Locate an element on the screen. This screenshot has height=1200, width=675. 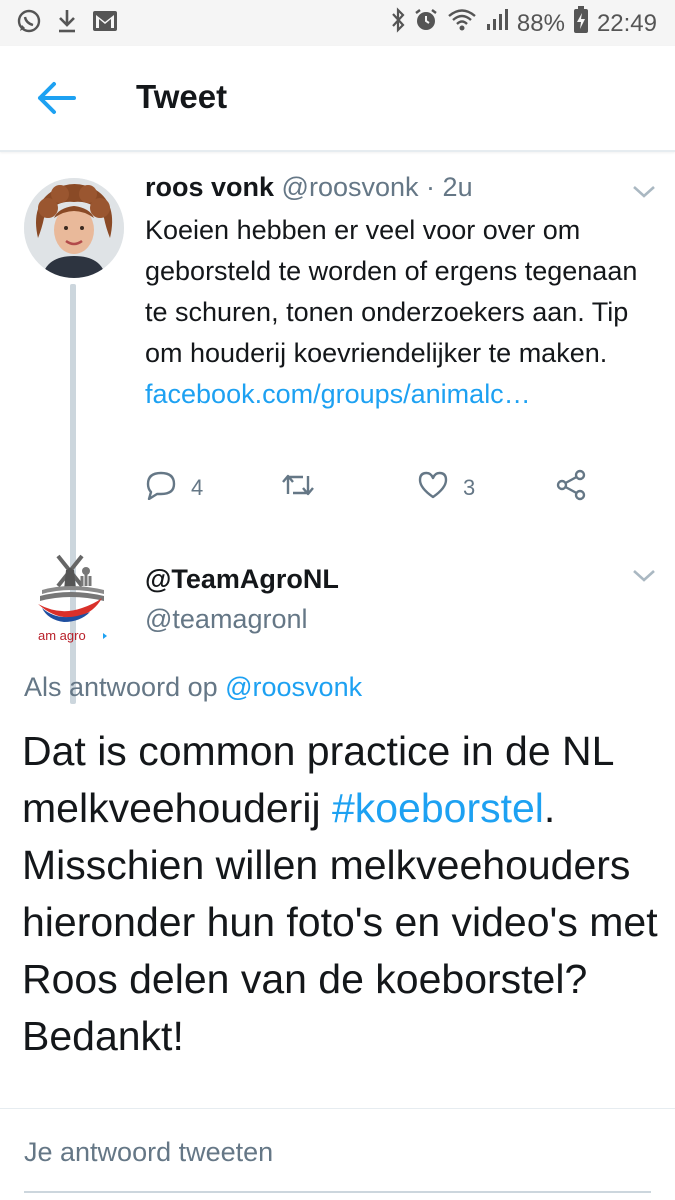
share-button is located at coordinates (571, 488).